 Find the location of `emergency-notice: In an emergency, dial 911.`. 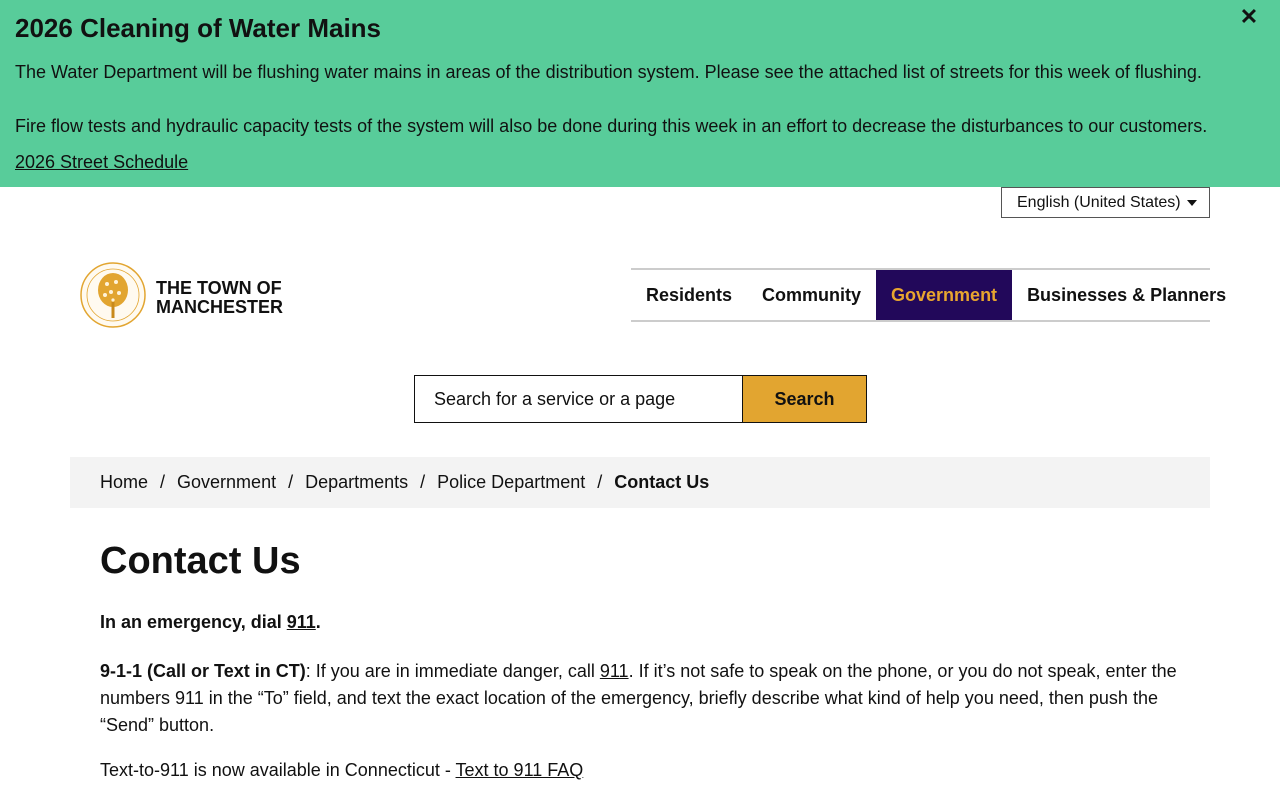

emergency-notice: In an emergency, dial 911. is located at coordinates (210, 622).